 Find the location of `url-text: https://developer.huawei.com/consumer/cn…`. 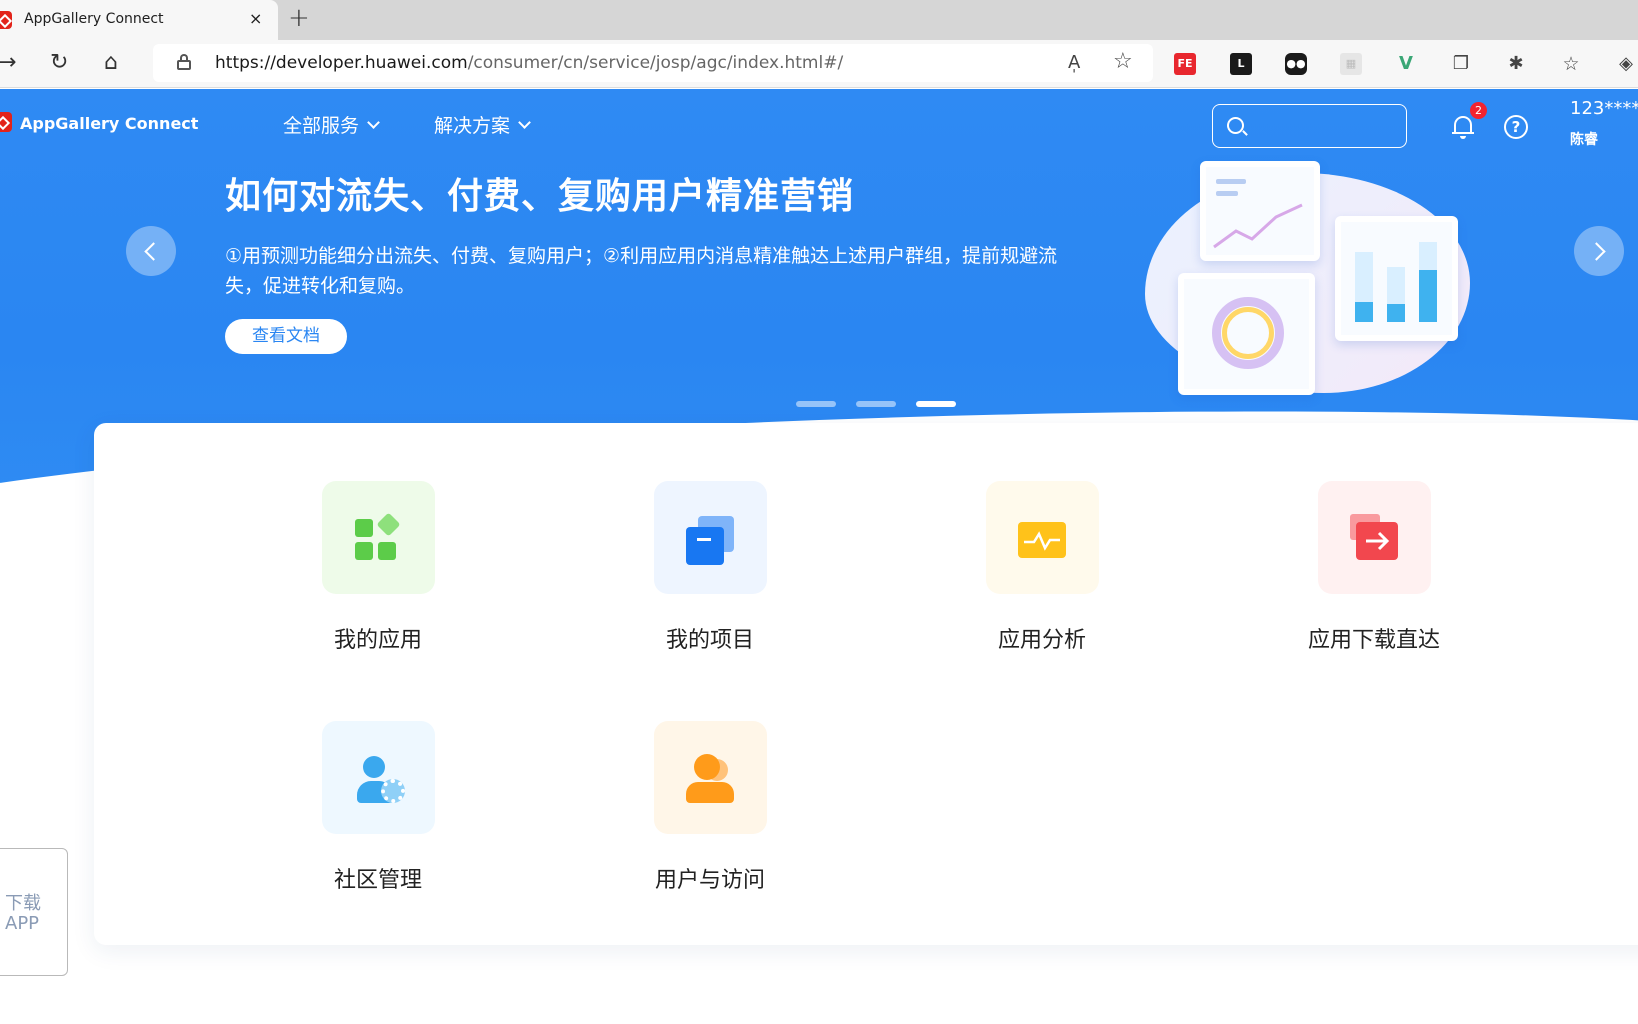

url-text: https://developer.huawei.com/consumer/cn… is located at coordinates (529, 63).